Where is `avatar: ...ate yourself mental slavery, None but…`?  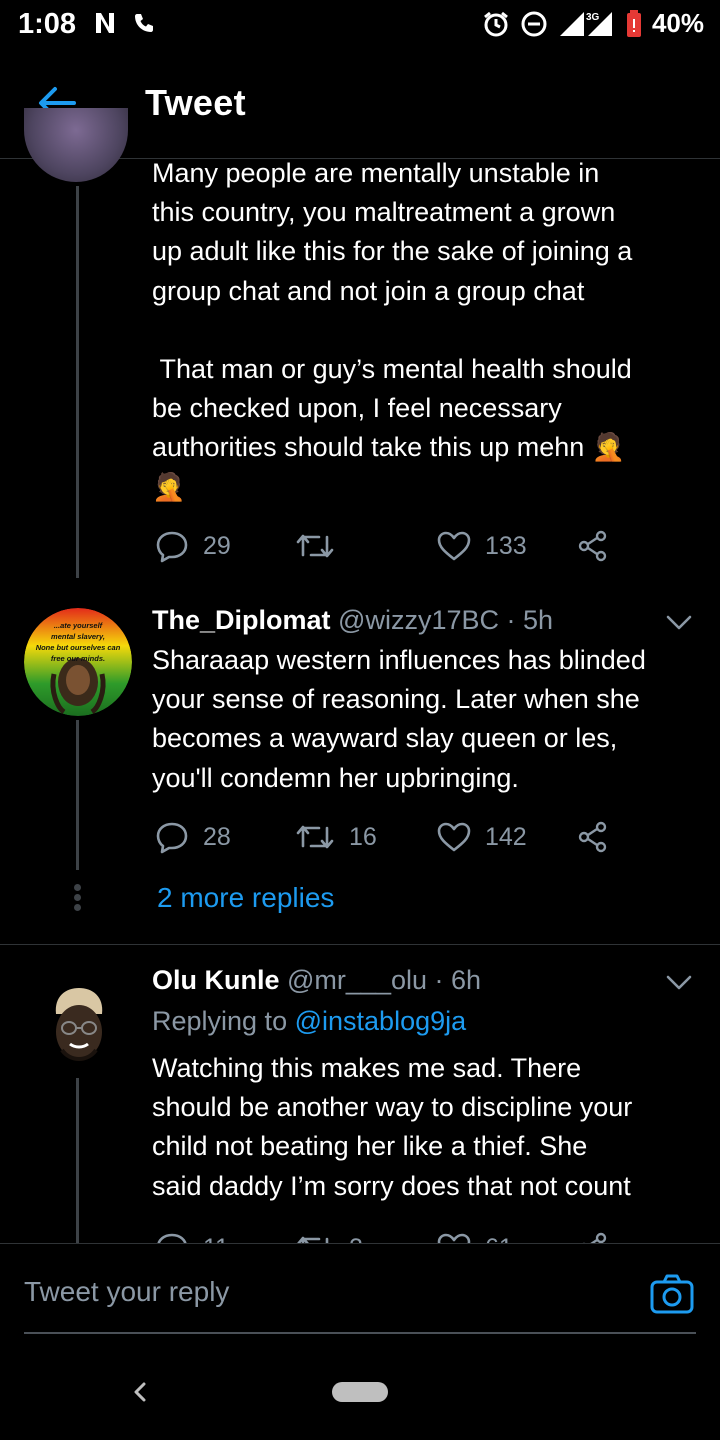
avatar: ...ate yourself mental slavery, None but… is located at coordinates (78, 662).